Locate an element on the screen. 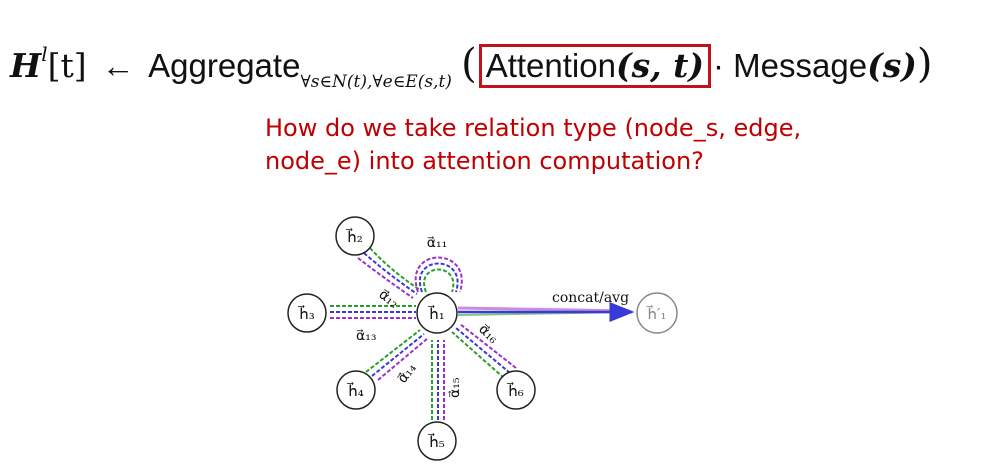 This screenshot has height=470, width=999. node-h3-label: h⃗₃ is located at coordinates (306, 313).